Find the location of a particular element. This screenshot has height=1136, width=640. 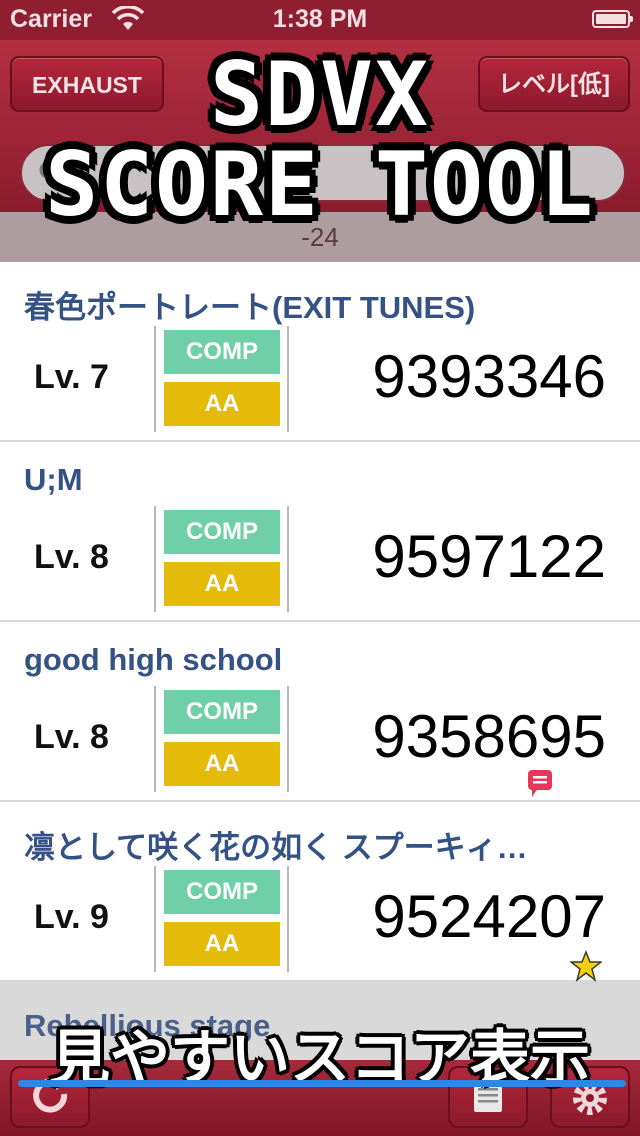

song-title: 春色ポートレート(EXIT TUNES) is located at coordinates (250, 307).